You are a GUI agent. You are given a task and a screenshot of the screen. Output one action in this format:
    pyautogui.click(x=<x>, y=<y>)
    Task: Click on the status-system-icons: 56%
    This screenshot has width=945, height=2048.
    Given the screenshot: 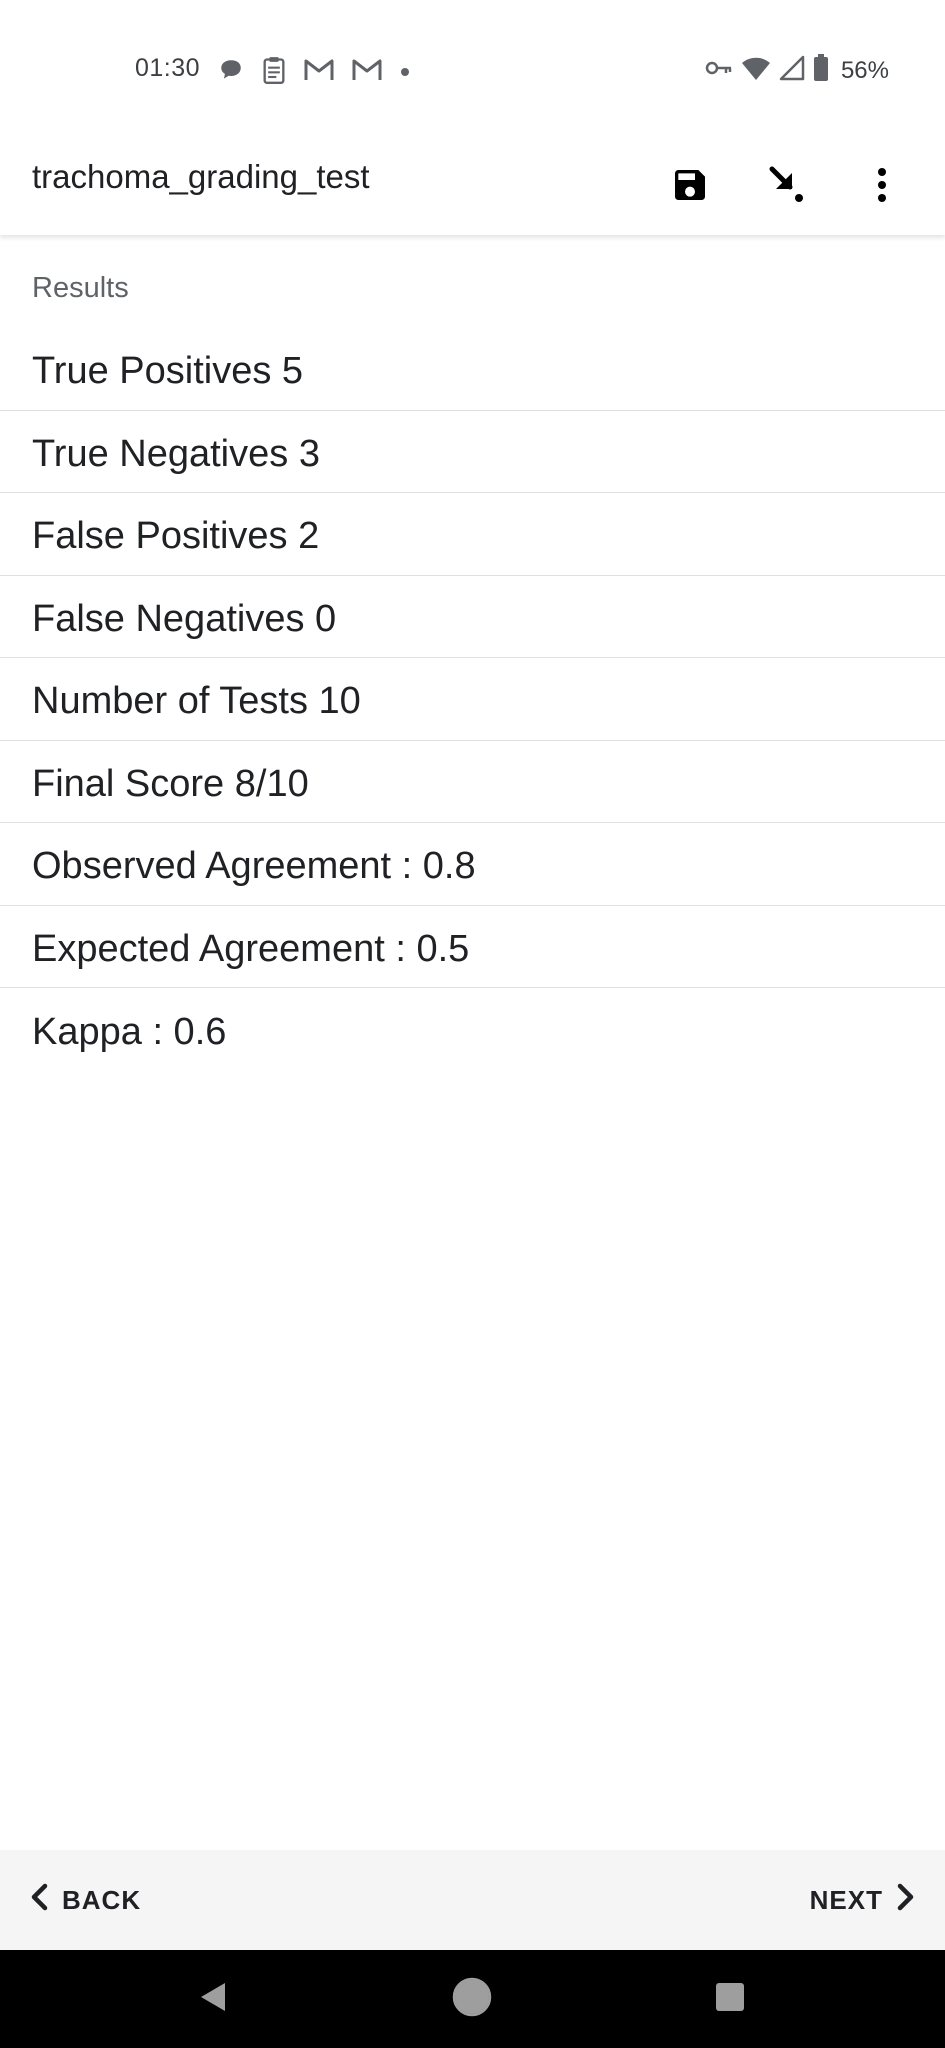 What is the action you would take?
    pyautogui.click(x=797, y=70)
    